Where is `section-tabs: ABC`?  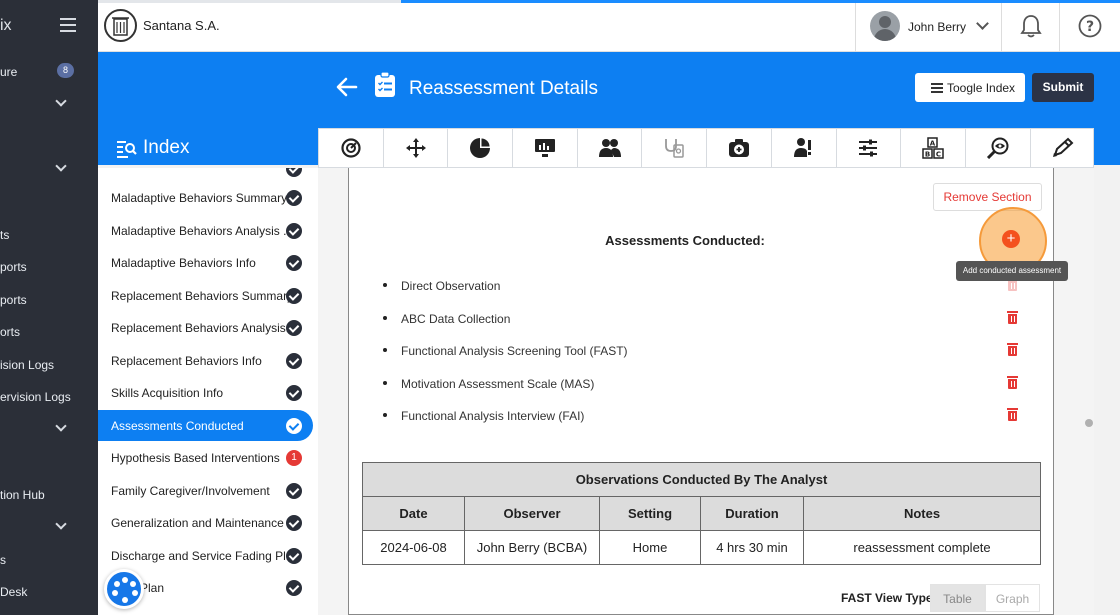 section-tabs: ABC is located at coordinates (706, 148).